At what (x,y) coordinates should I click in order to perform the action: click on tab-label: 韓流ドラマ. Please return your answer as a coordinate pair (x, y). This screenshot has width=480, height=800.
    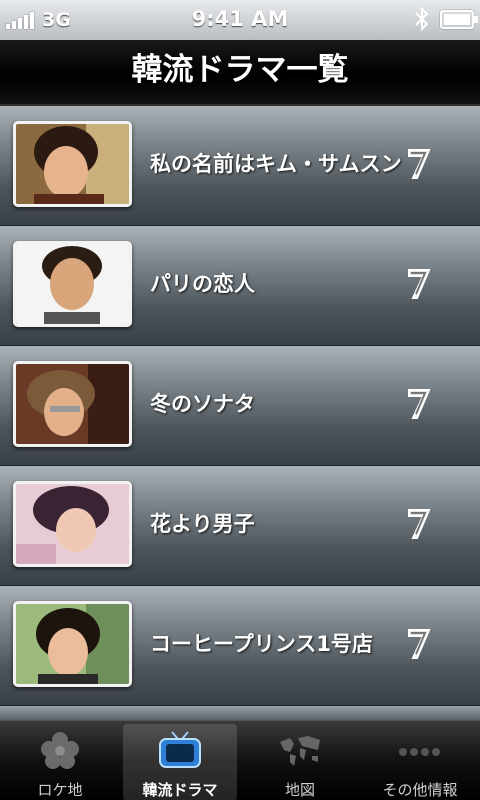
    Looking at the image, I should click on (180, 790).